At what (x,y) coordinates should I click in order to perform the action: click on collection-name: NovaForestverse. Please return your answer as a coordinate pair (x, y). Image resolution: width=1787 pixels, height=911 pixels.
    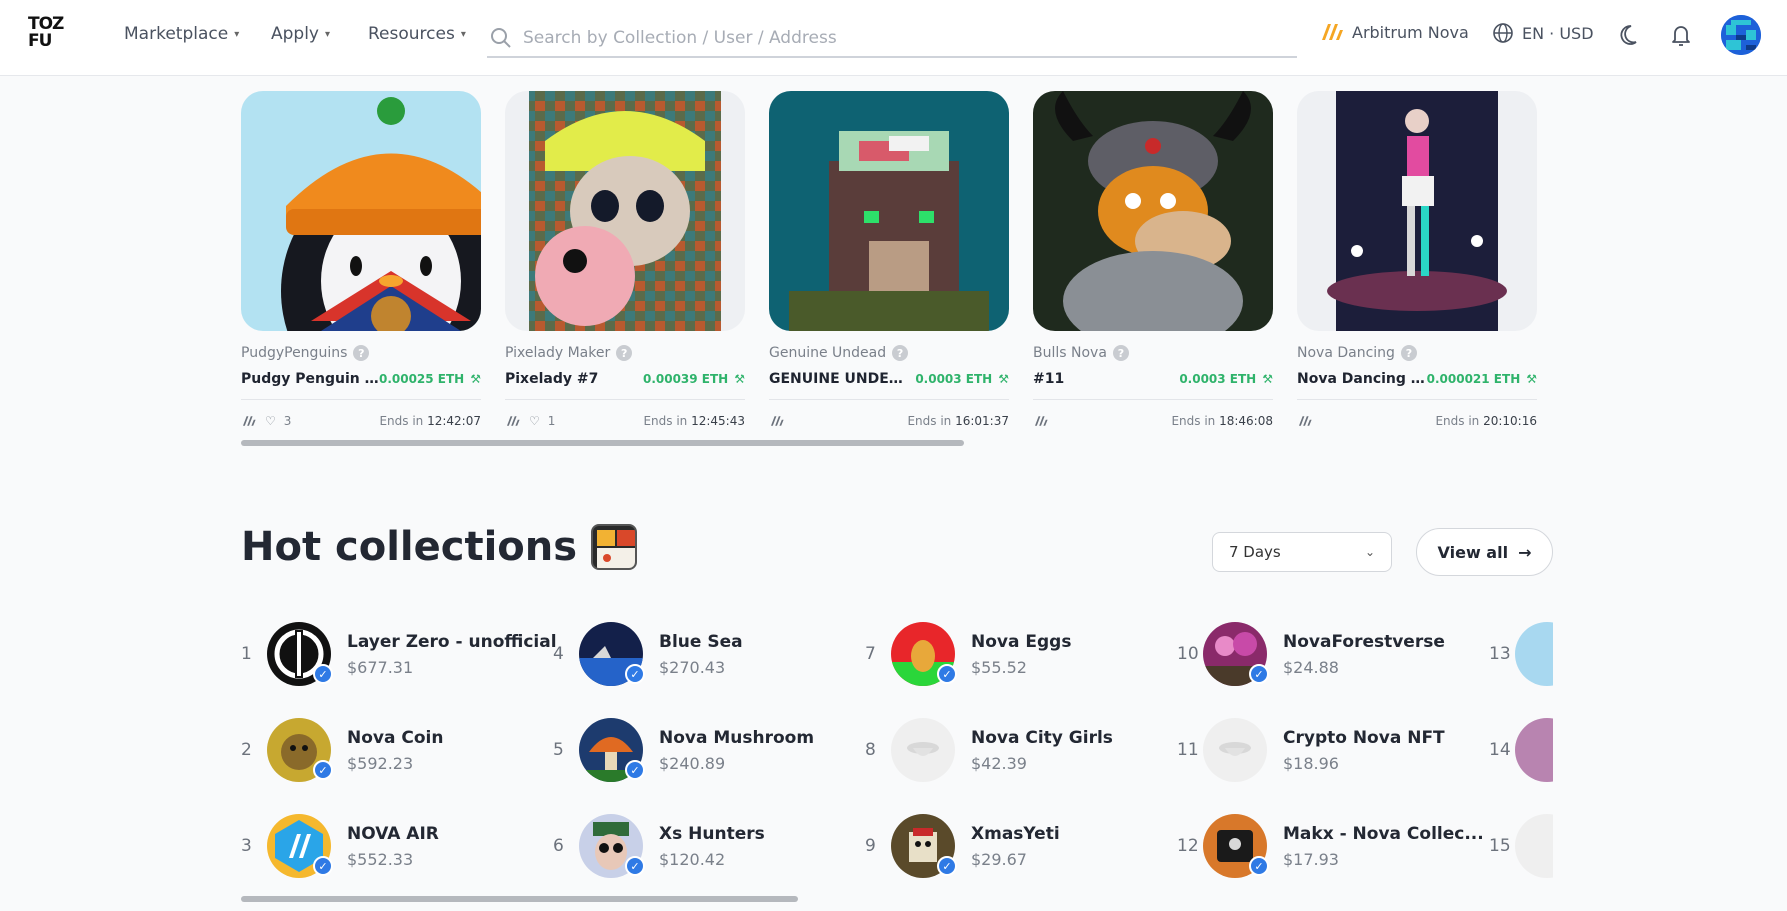
    Looking at the image, I should click on (1364, 641).